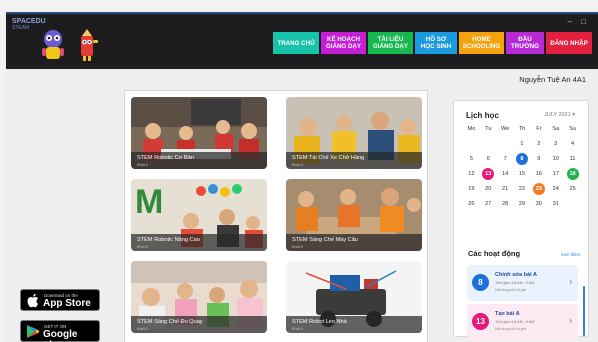 The image size is (598, 342). I want to click on calendar-day: 13, so click(488, 174).